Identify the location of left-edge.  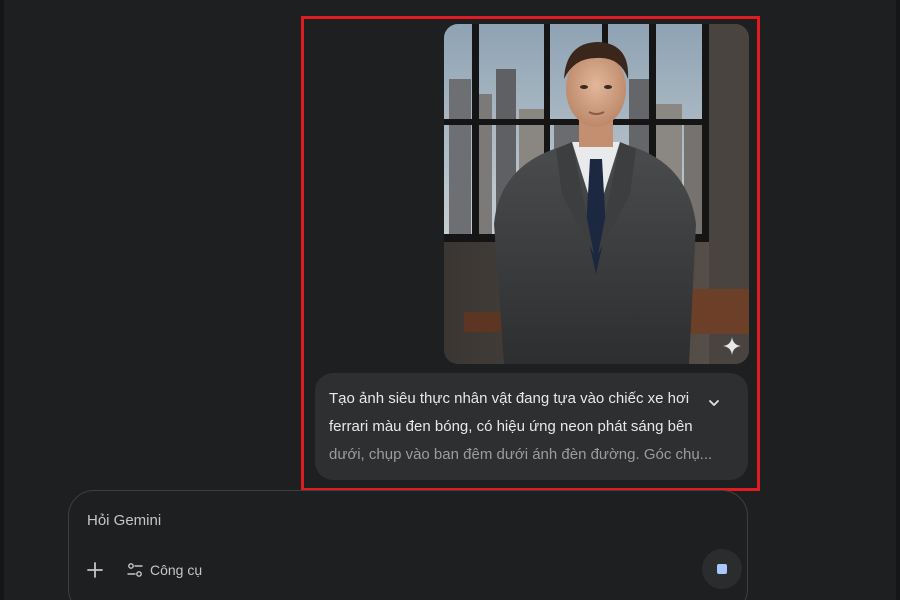
(2, 300).